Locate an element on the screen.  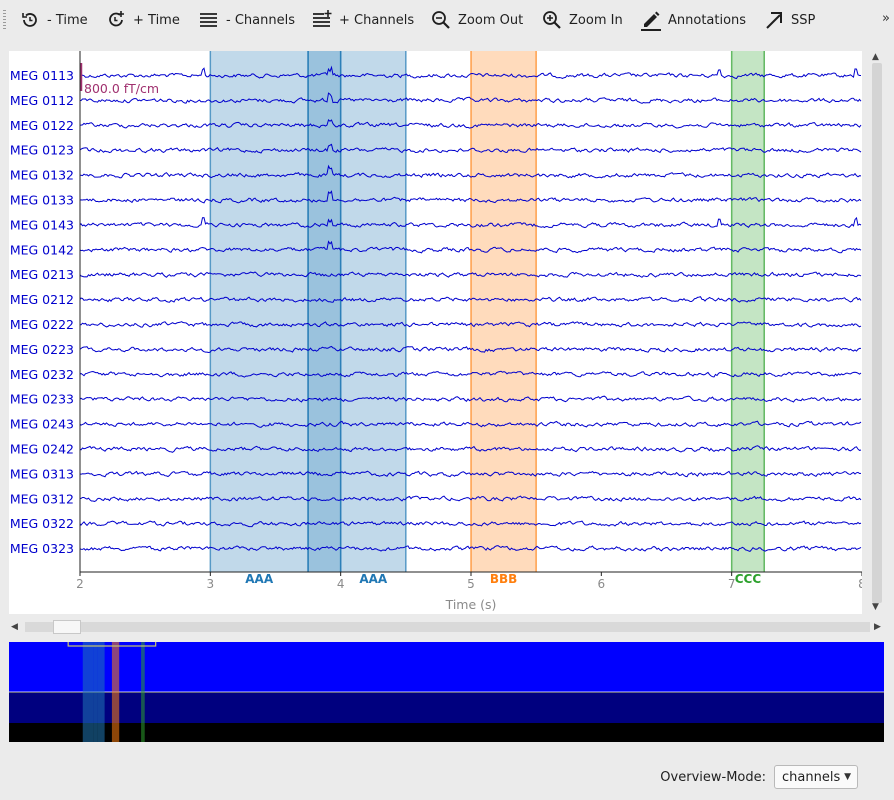
scroll-left-arrow-icon: ◀ is located at coordinates (14, 627).